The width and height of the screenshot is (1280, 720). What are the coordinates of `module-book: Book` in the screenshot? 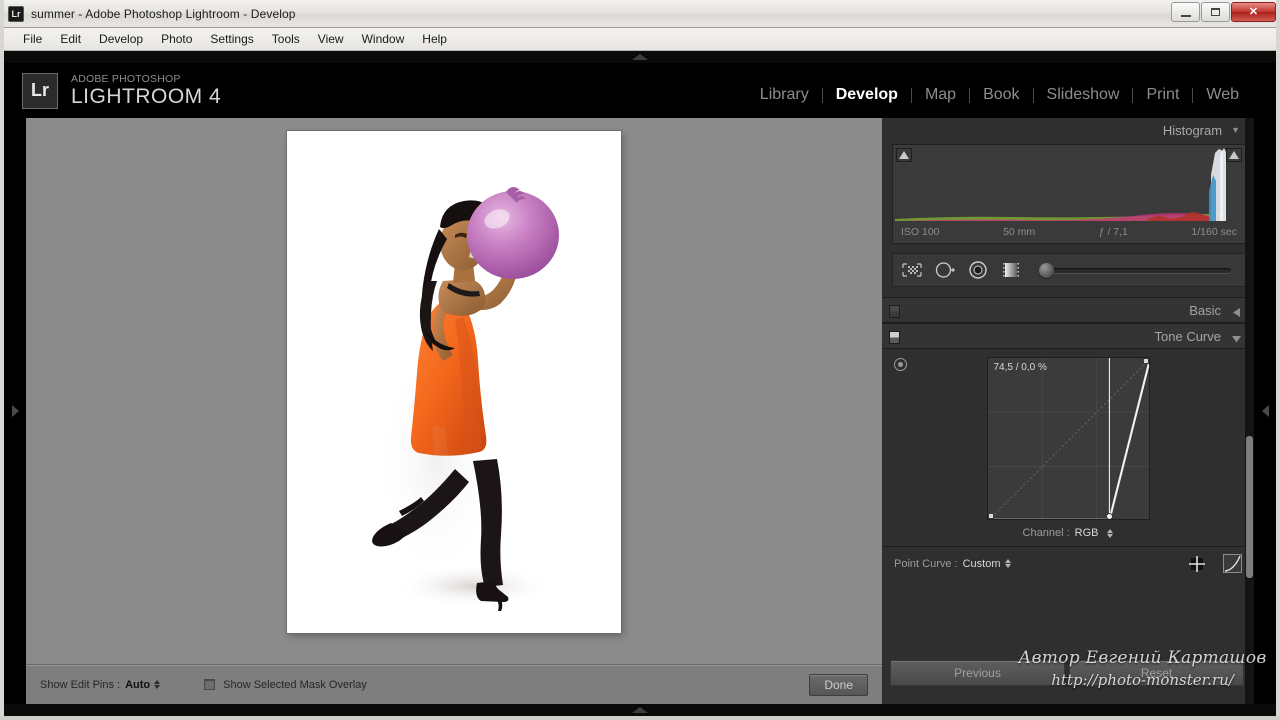 It's located at (1001, 95).